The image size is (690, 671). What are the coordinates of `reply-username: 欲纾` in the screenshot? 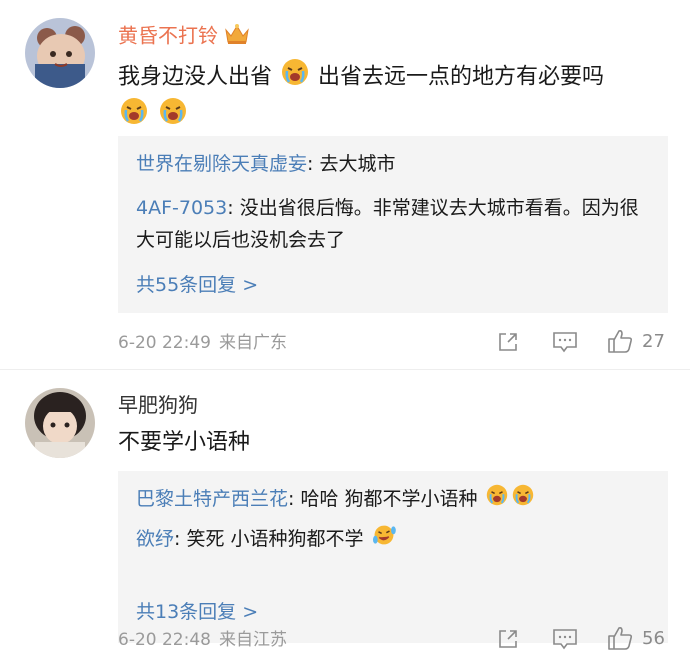 It's located at (155, 539).